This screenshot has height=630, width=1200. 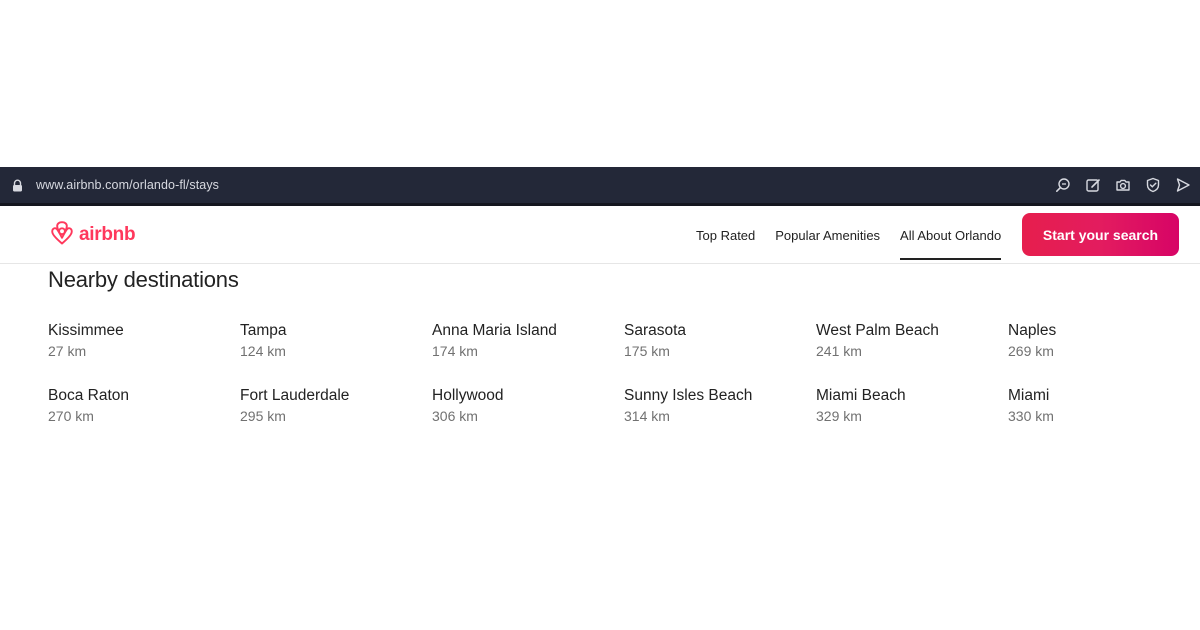 I want to click on send-icon, so click(x=1183, y=185).